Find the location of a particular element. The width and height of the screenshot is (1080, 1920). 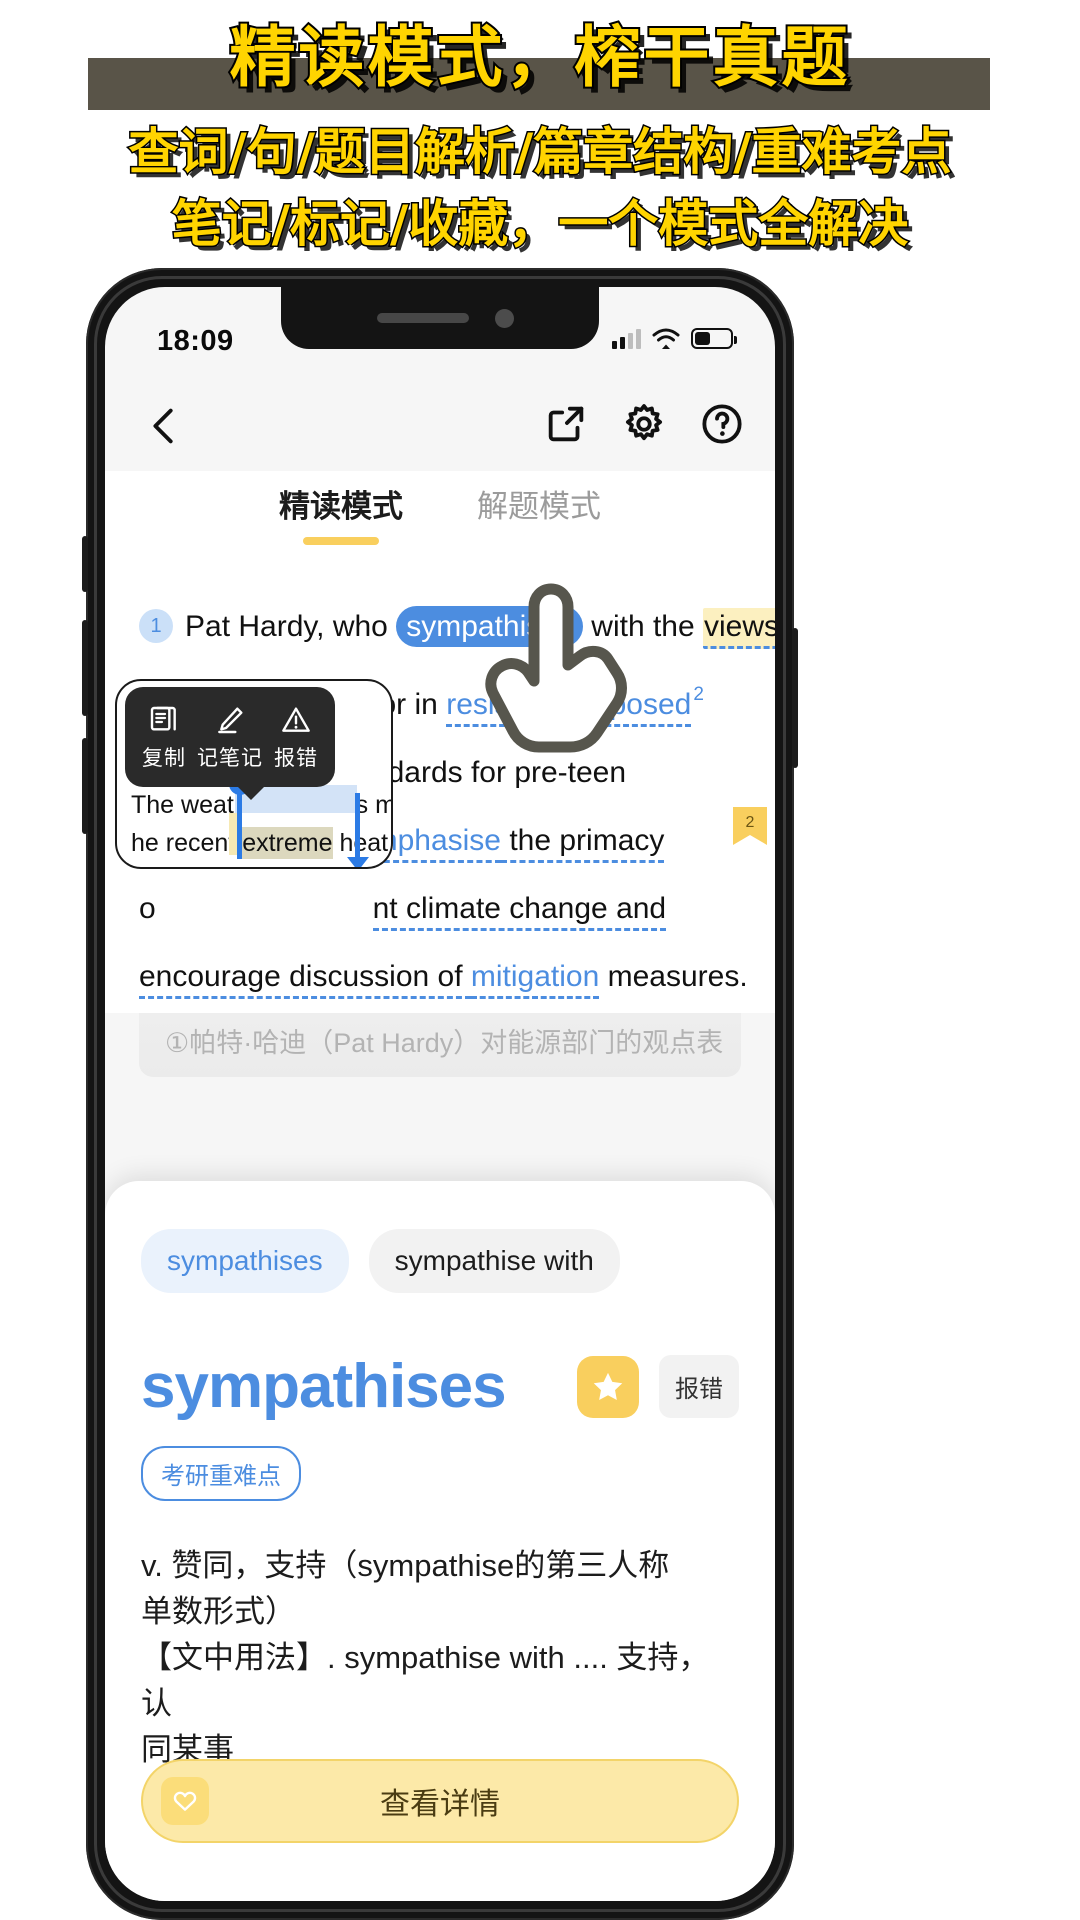

tab-active-indicator is located at coordinates (341, 541).